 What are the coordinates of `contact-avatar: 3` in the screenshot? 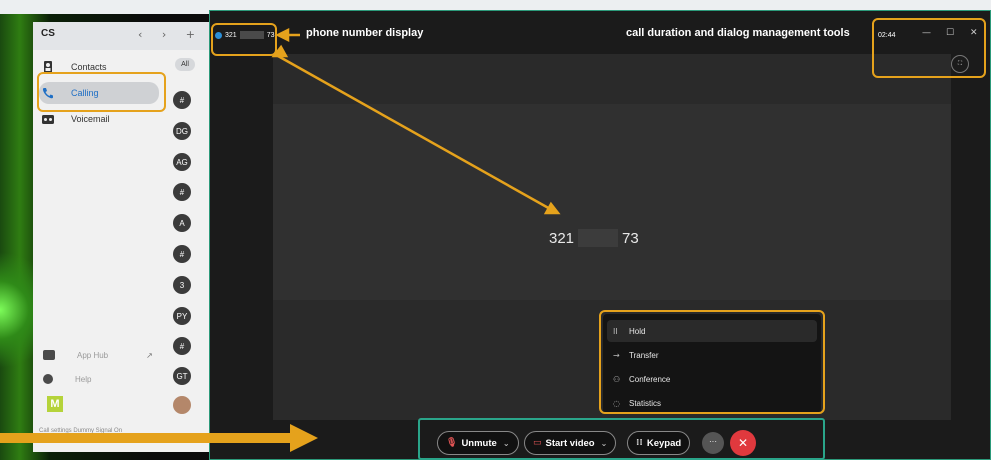 It's located at (182, 285).